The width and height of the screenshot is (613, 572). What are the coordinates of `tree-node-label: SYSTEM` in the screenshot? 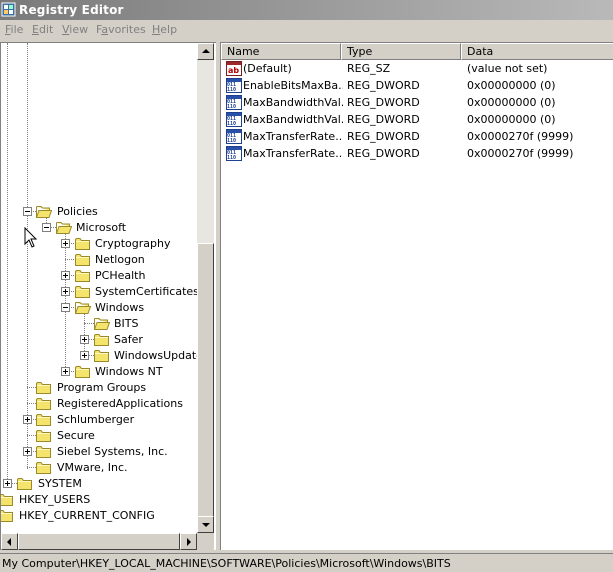 It's located at (60, 483).